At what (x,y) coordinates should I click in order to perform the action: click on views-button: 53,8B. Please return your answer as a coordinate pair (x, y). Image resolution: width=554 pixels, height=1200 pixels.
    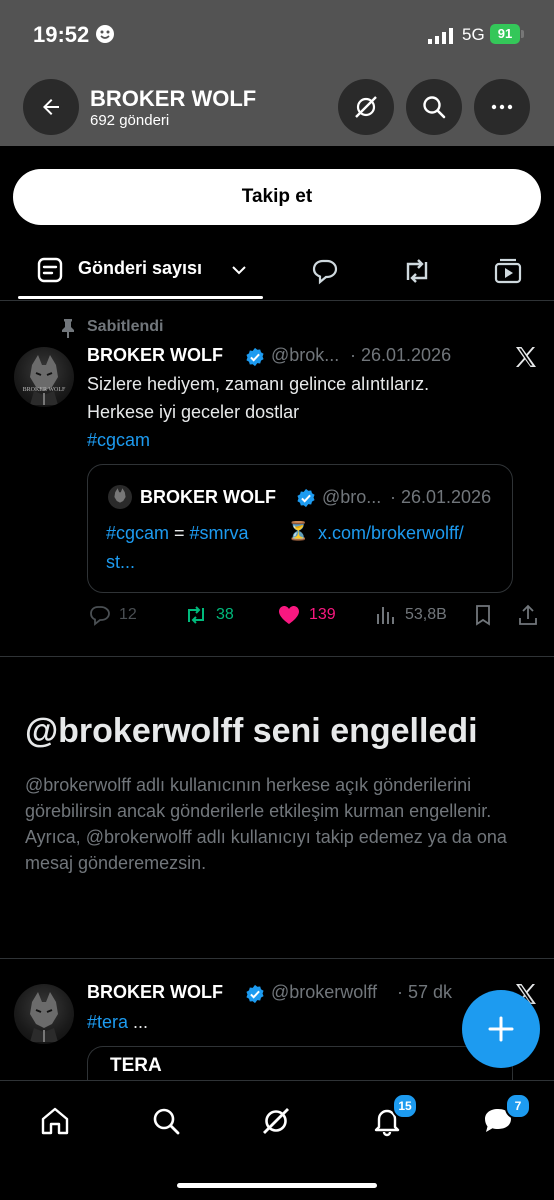
    Looking at the image, I should click on (411, 615).